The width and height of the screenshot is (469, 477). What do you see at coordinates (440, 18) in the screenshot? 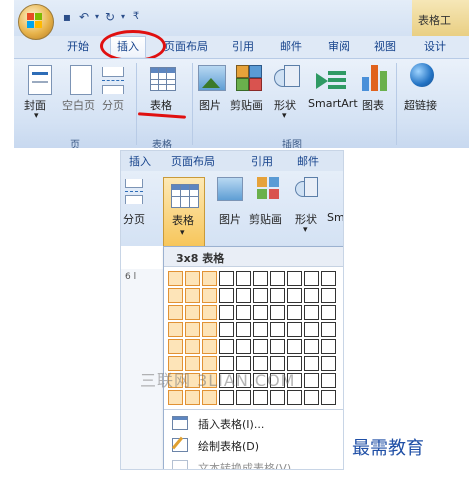
I see `table-tools-context-tab: 表格工` at bounding box center [440, 18].